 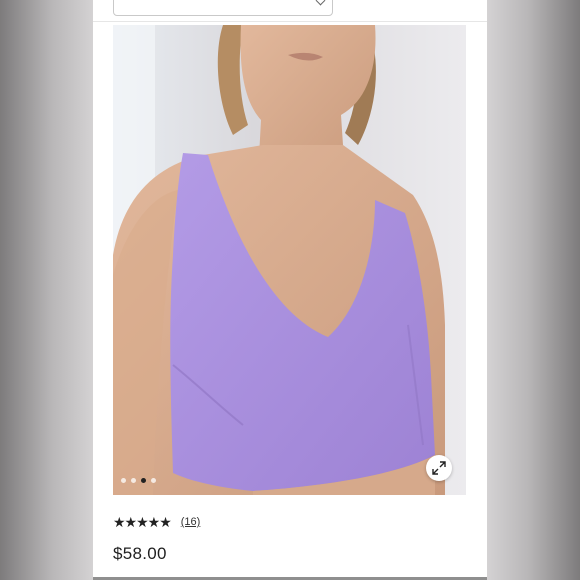 I want to click on product-price: $58.00, so click(x=140, y=553).